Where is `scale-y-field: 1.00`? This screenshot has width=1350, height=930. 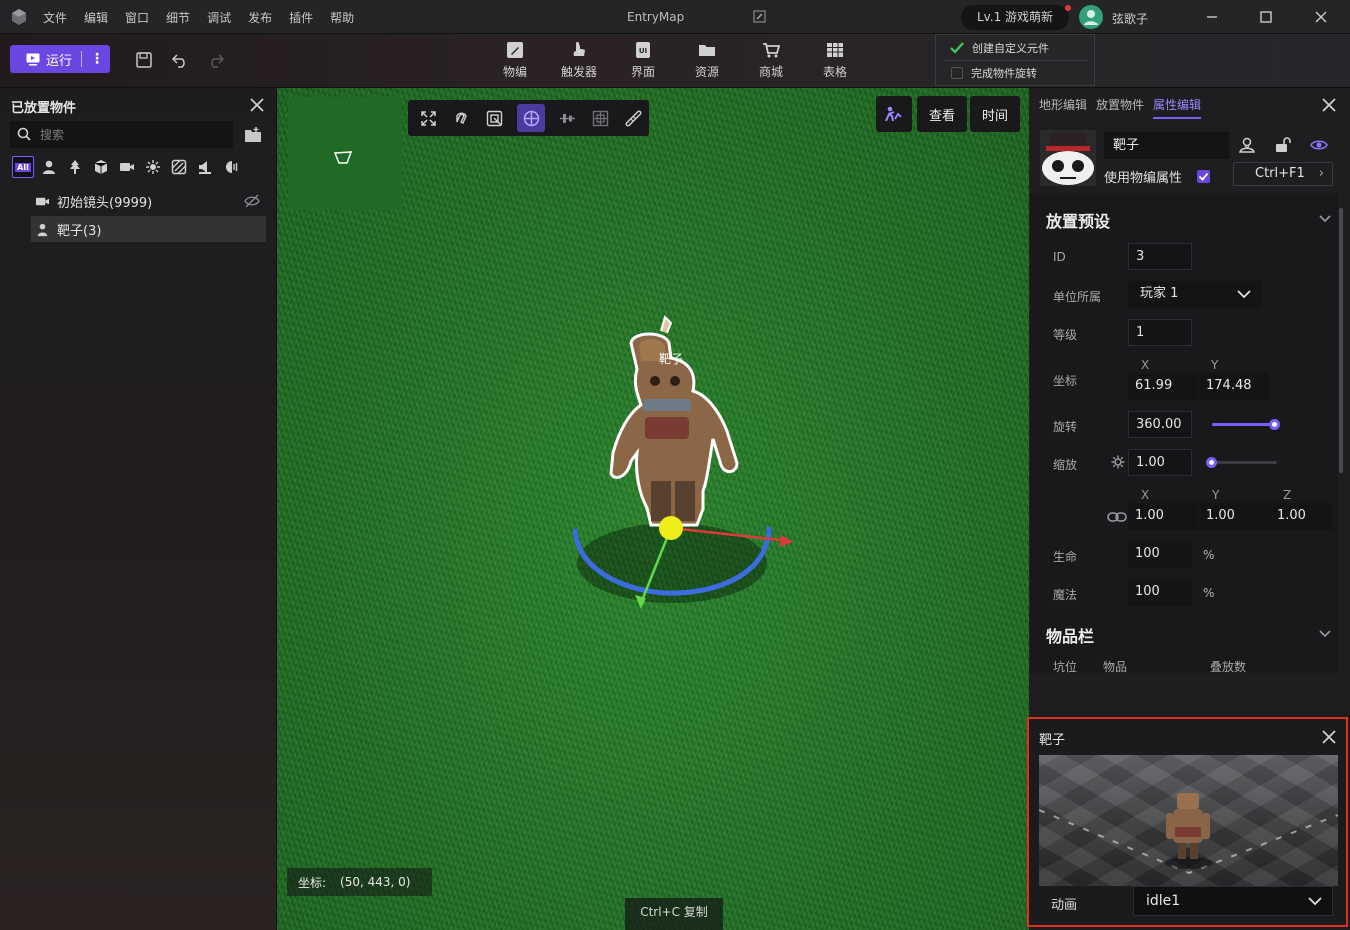
scale-y-field: 1.00 is located at coordinates (1234, 516).